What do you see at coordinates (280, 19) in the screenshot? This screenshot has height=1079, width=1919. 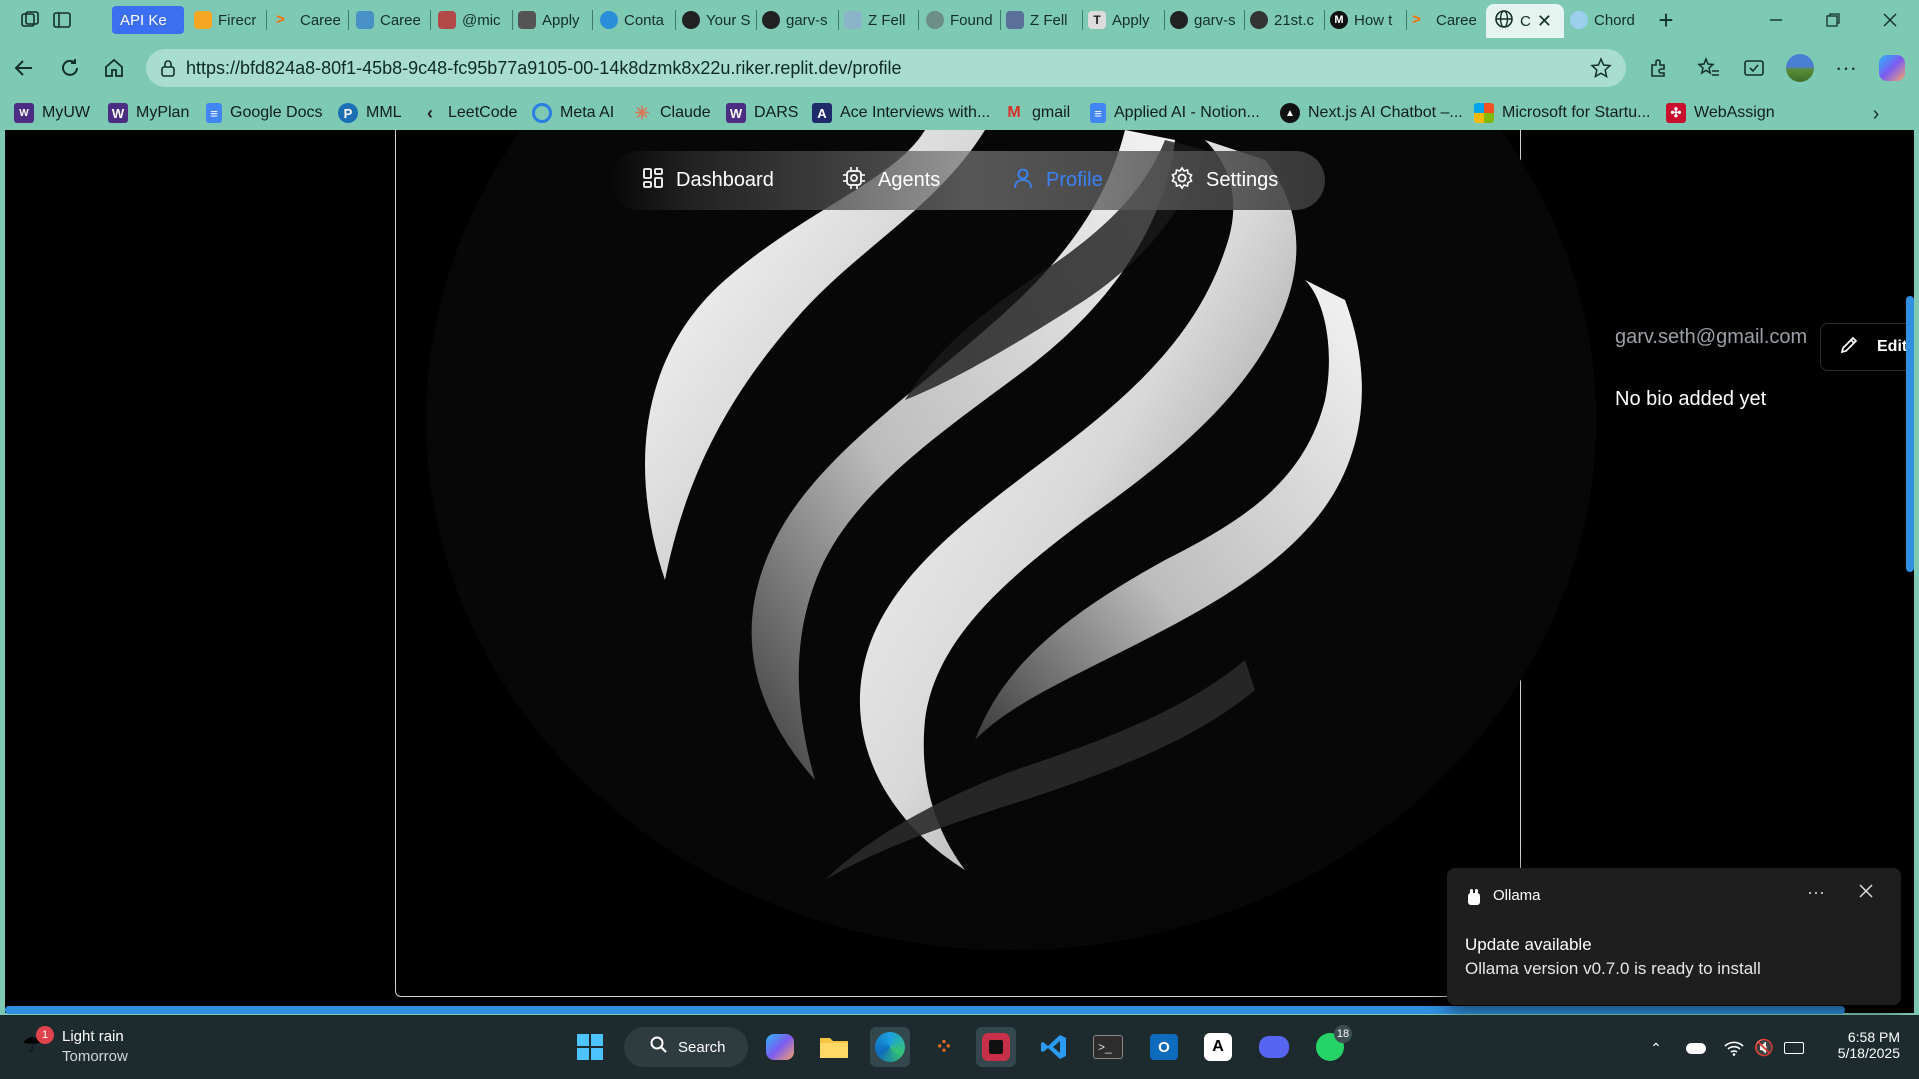 I see `chevron-favicon-icon: >` at bounding box center [280, 19].